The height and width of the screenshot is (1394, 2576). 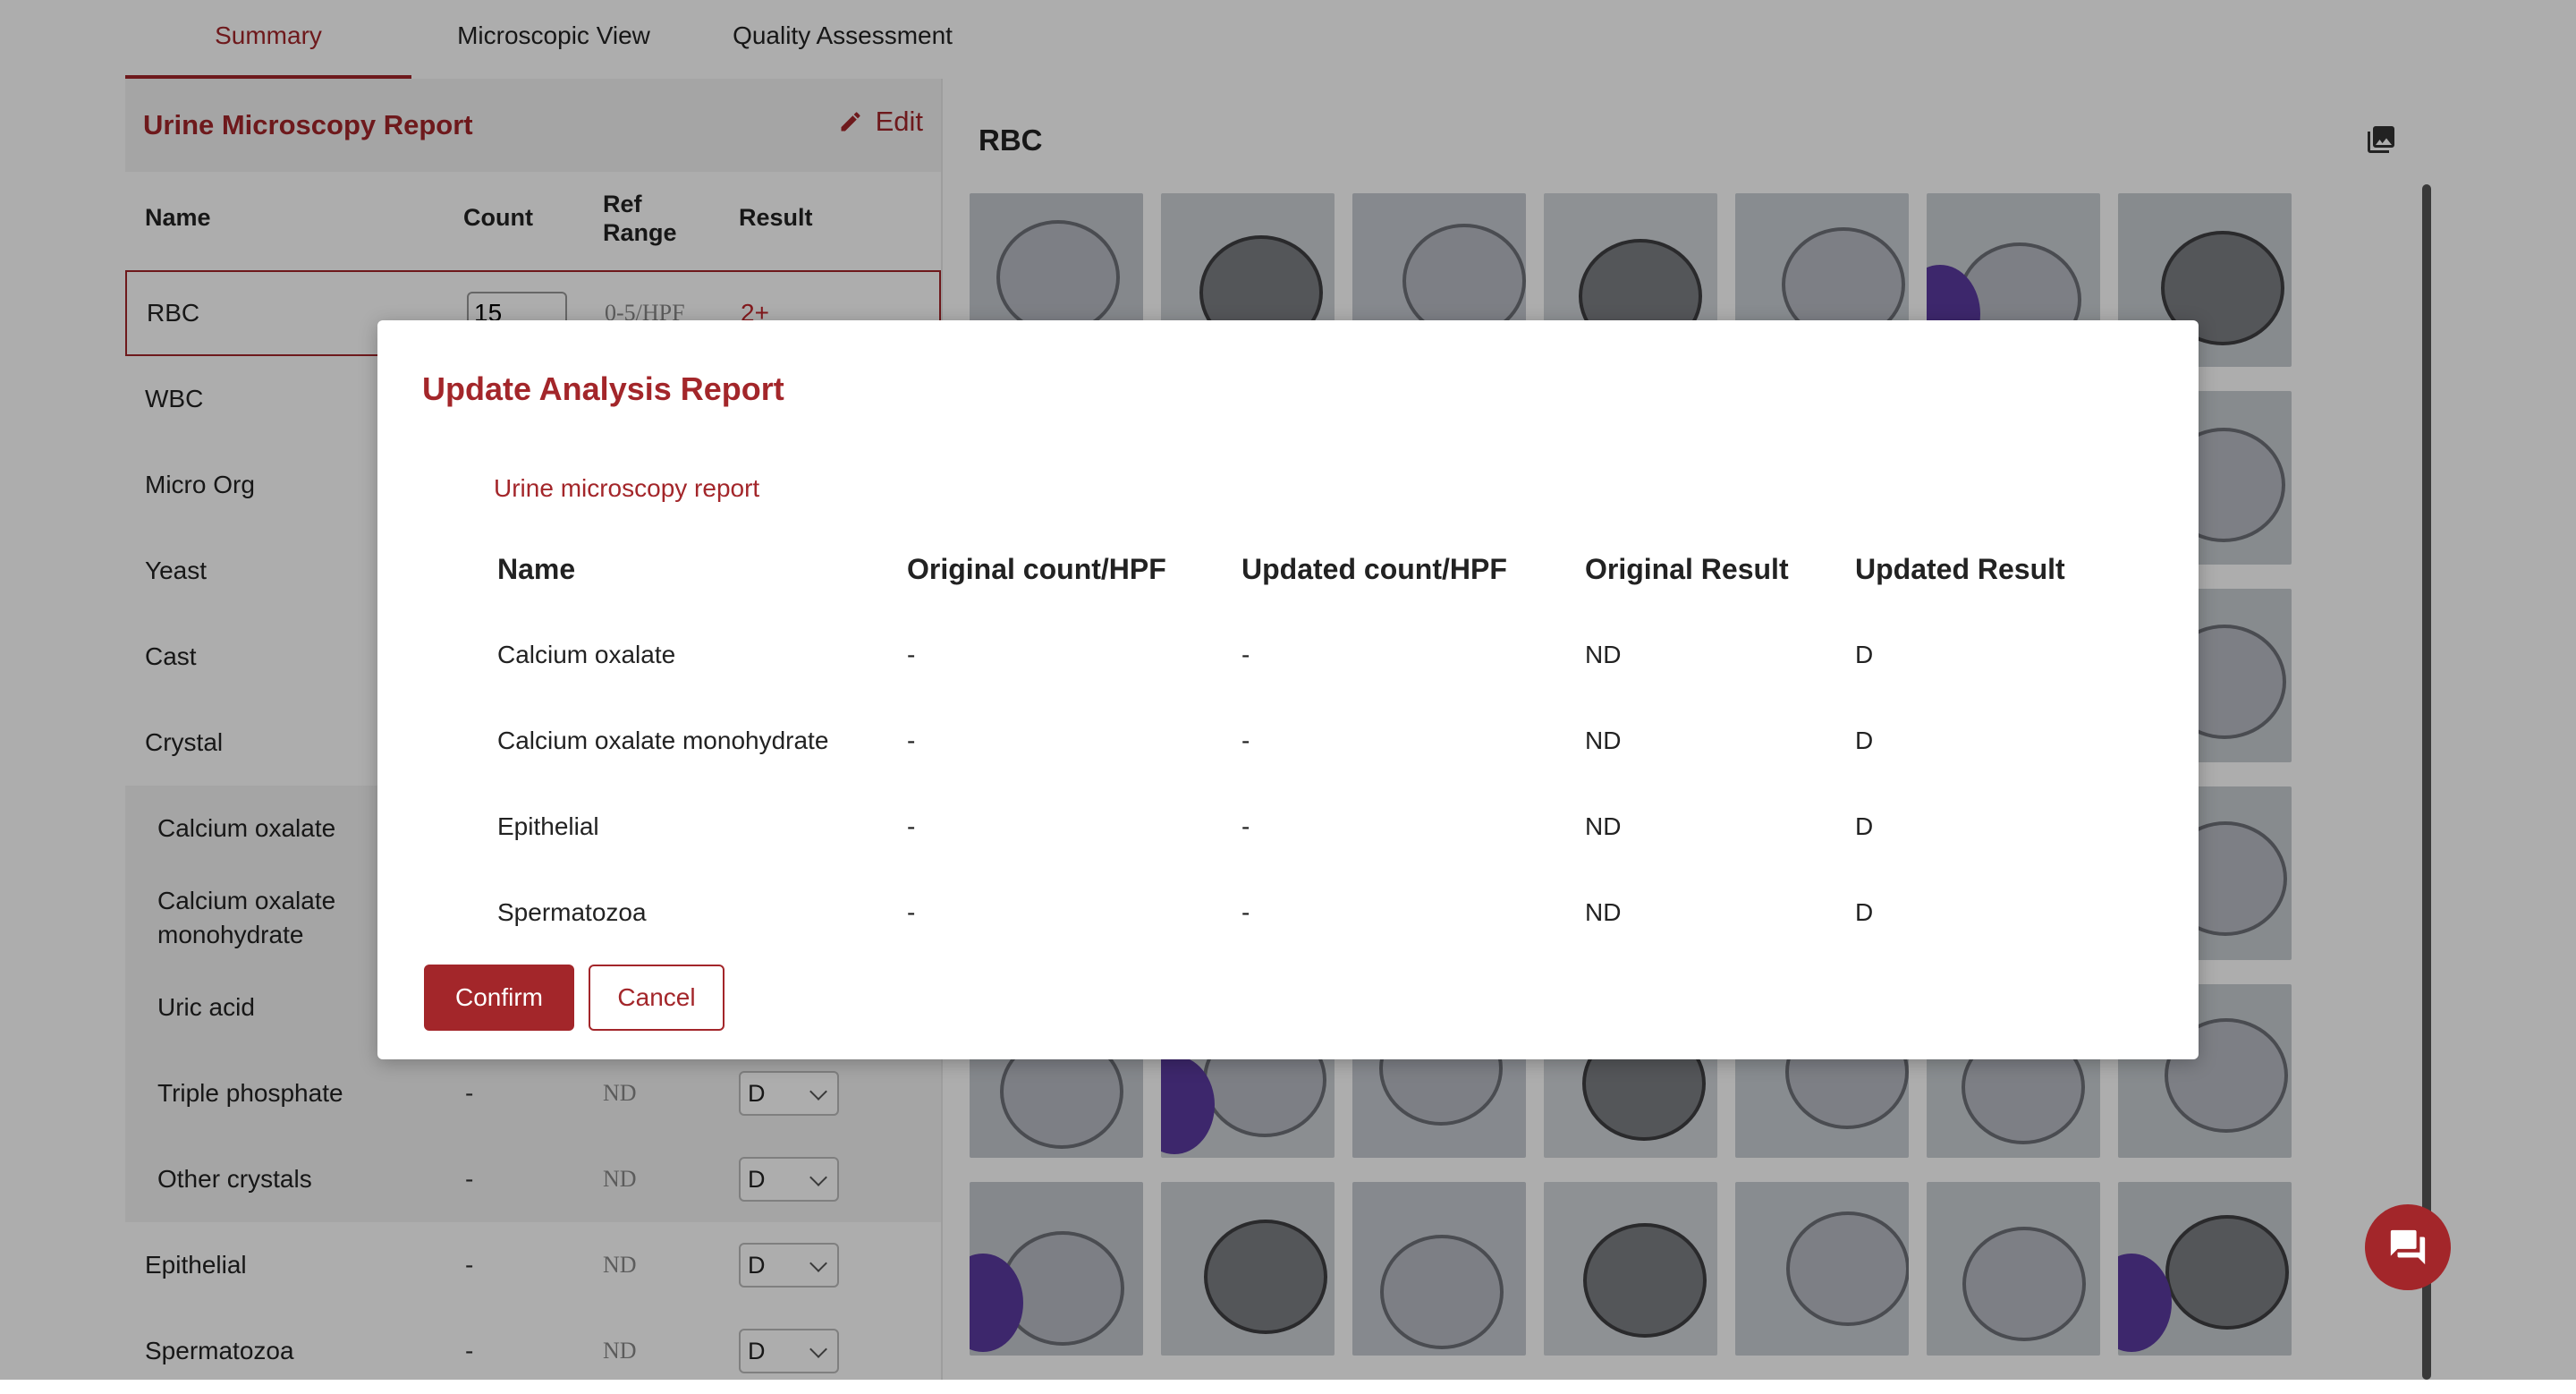 What do you see at coordinates (1960, 569) in the screenshot?
I see `header-updated-result: Updated Result` at bounding box center [1960, 569].